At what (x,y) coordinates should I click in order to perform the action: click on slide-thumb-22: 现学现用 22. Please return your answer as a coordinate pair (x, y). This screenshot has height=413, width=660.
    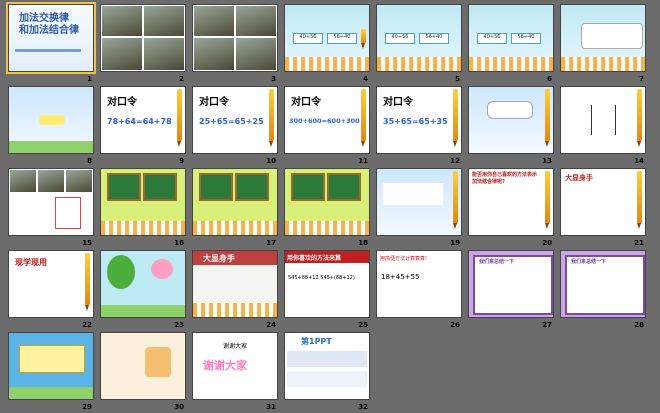
    Looking at the image, I should click on (54, 290).